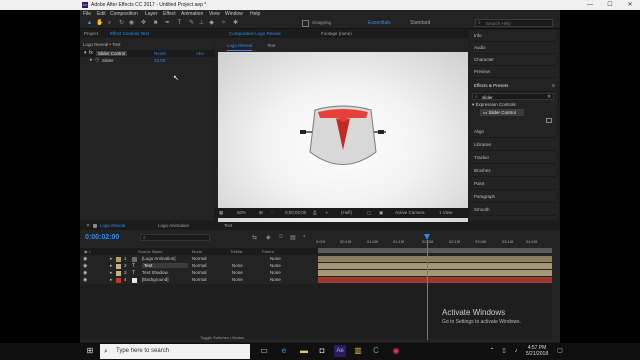 The width and height of the screenshot is (640, 360). What do you see at coordinates (159, 258) in the screenshot?
I see `layer-name: [Logo Animation]` at bounding box center [159, 258].